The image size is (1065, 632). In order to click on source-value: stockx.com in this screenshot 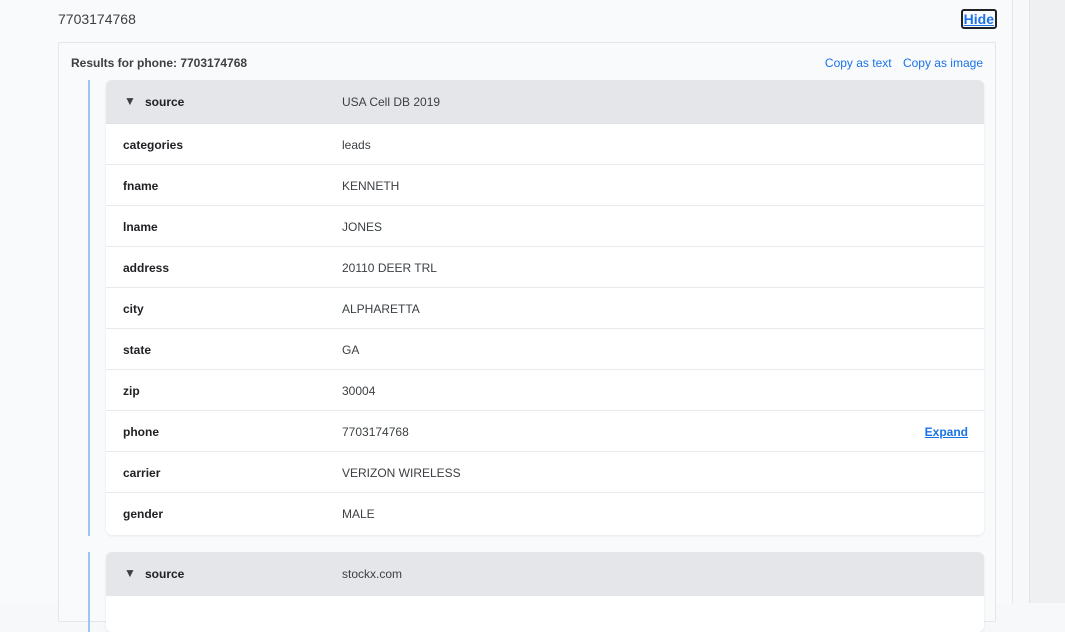, I will do `click(372, 574)`.